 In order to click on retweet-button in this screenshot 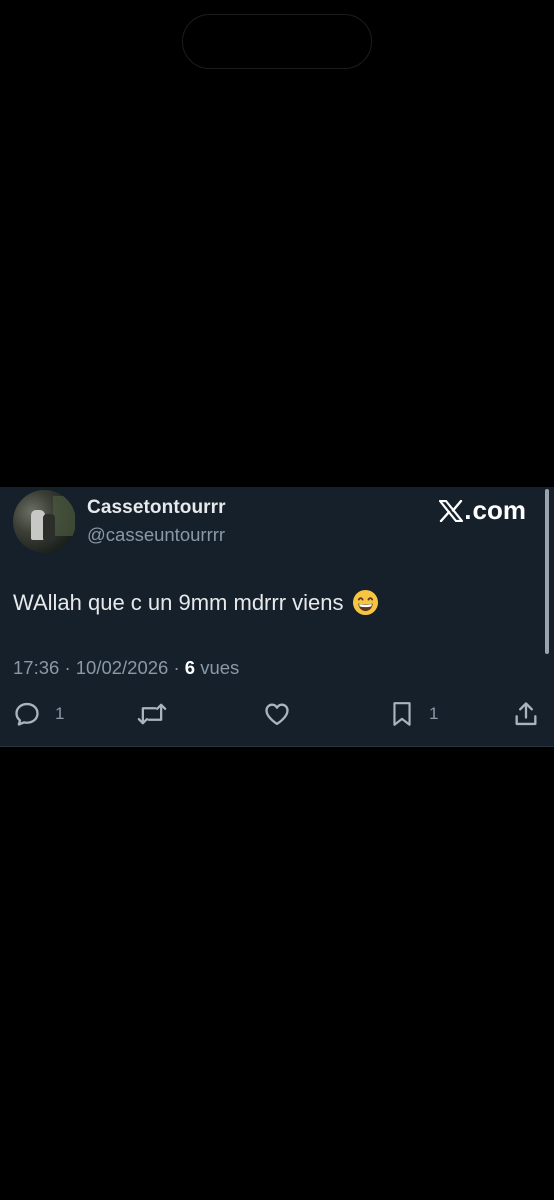, I will do `click(159, 714)`.